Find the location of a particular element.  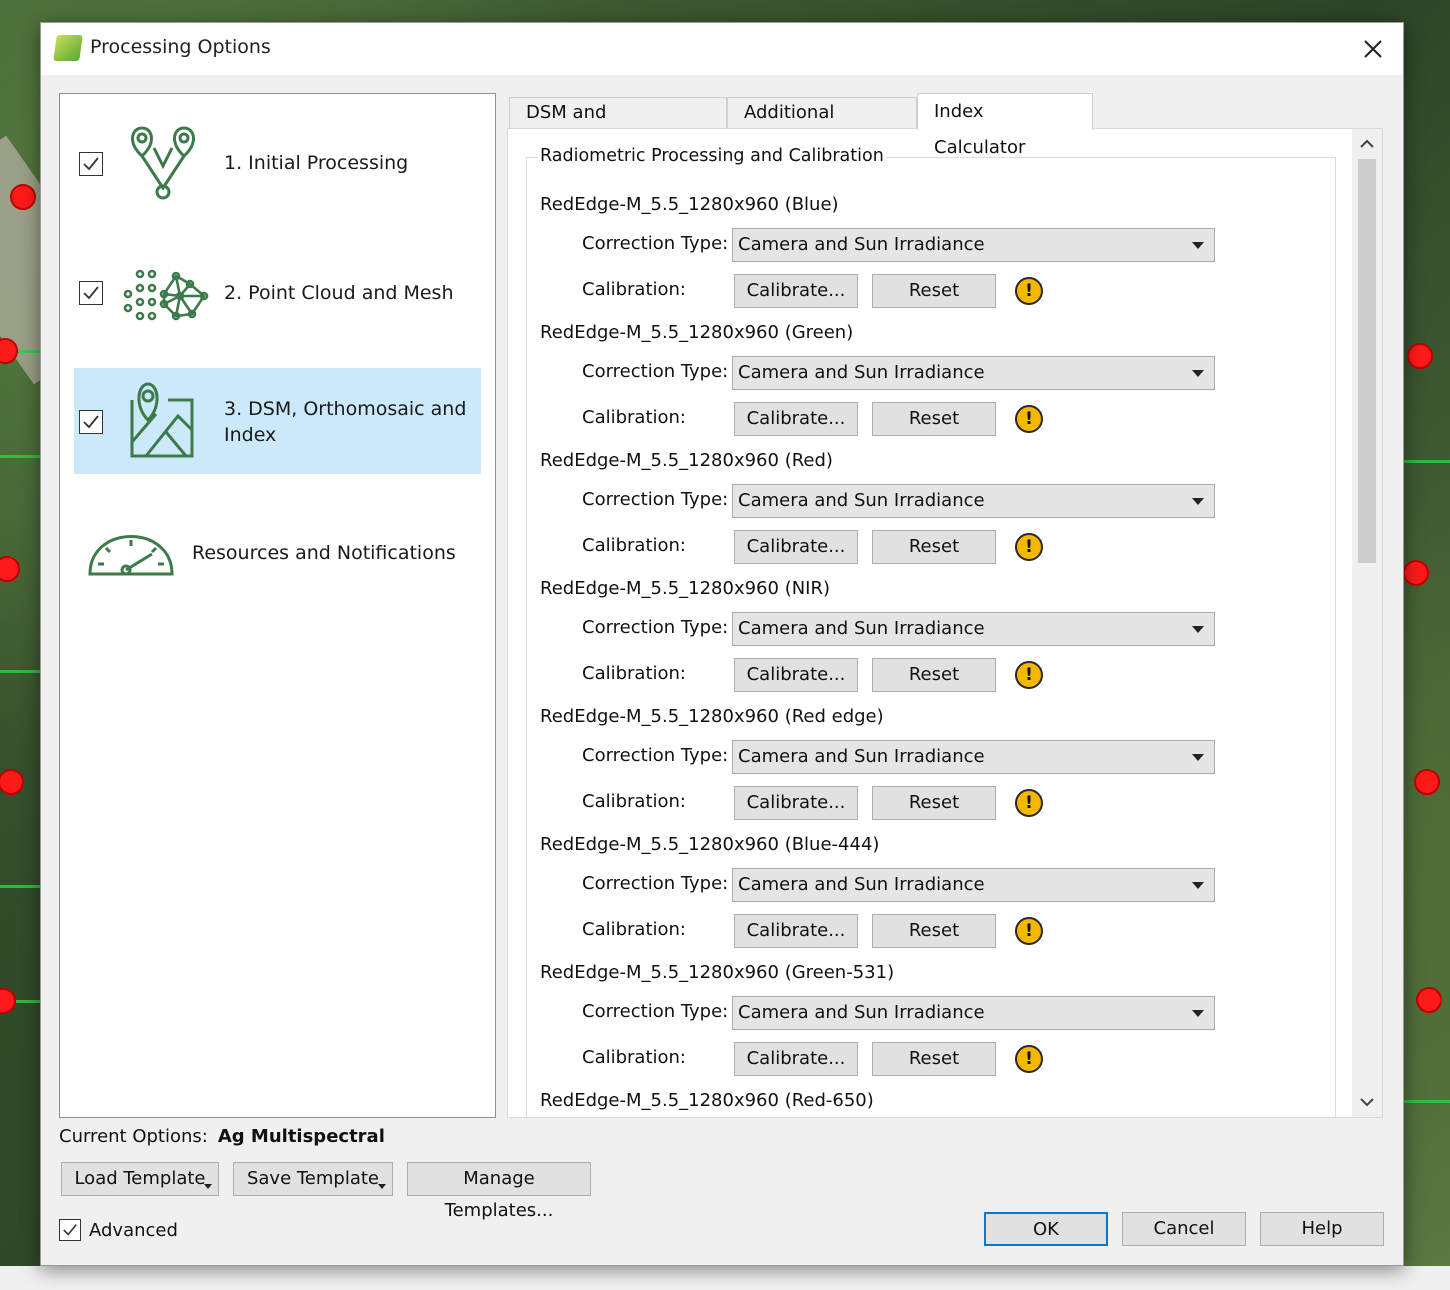

nav-label-dsm-orthomosaic: 3. DSM, Orthomosaic and Index is located at coordinates (345, 422).